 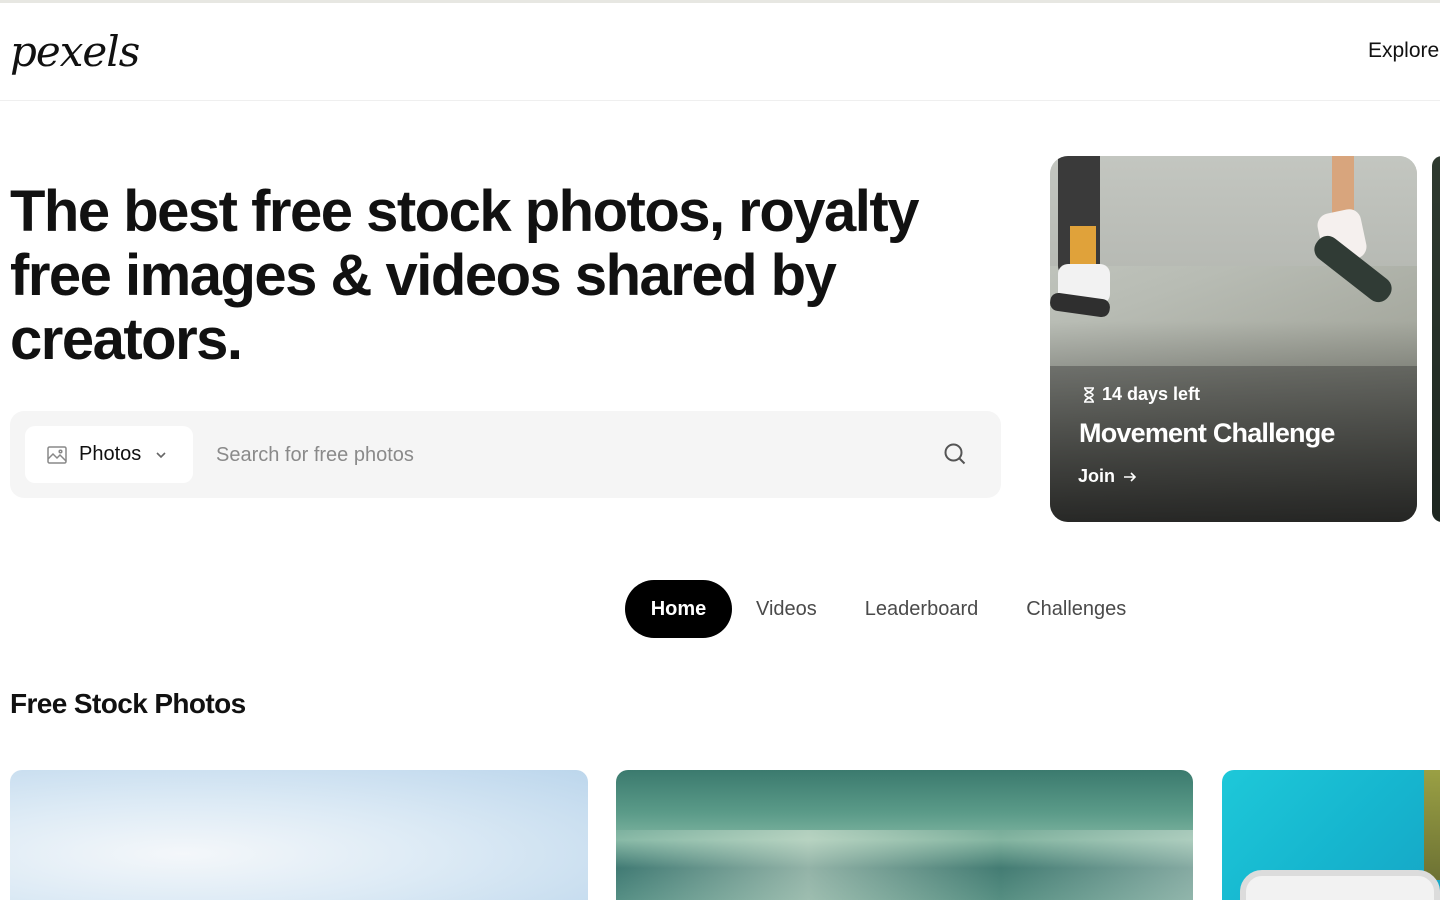 I want to click on tab-videos: Videos, so click(x=786, y=609).